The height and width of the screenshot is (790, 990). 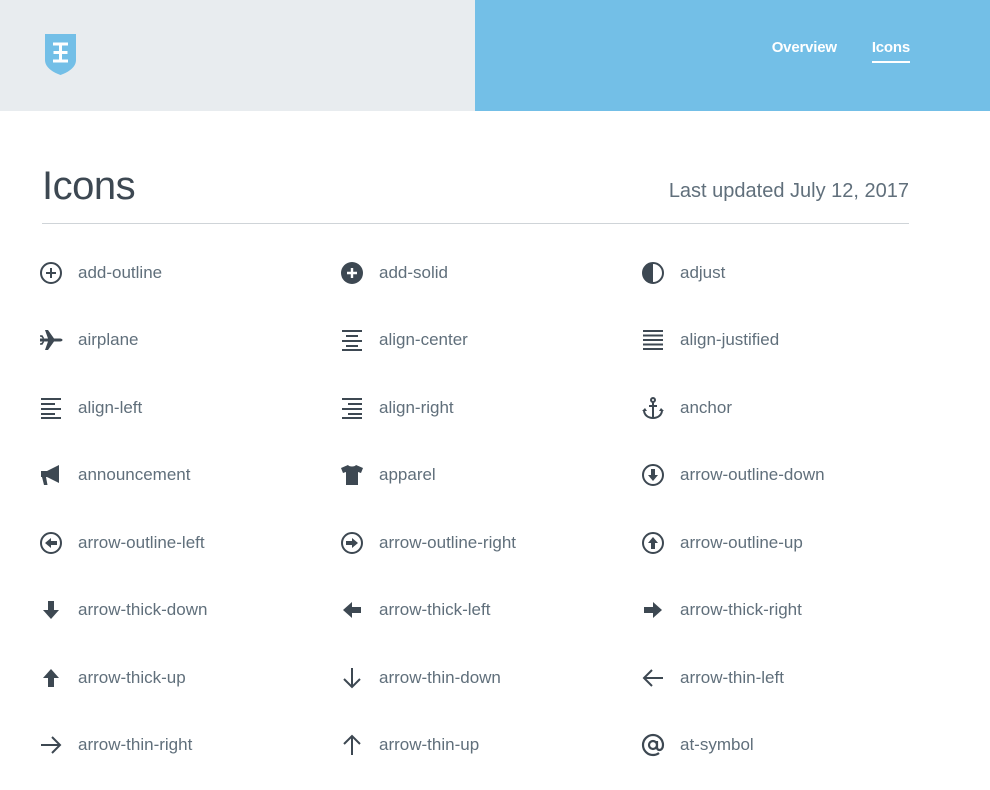 I want to click on icon-item-arrow-outline-down: arrow-outline-down, so click(x=733, y=475).